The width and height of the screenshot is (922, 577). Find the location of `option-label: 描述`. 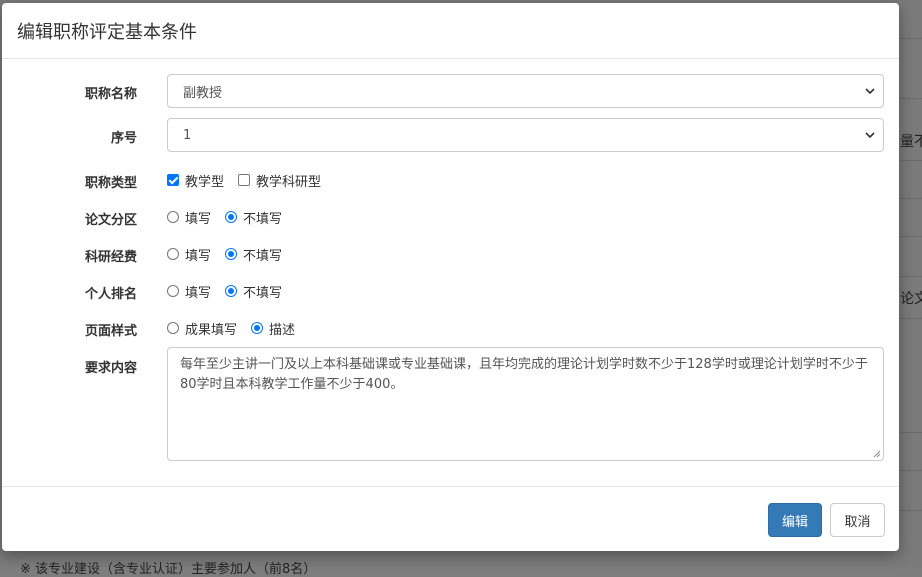

option-label: 描述 is located at coordinates (282, 330).